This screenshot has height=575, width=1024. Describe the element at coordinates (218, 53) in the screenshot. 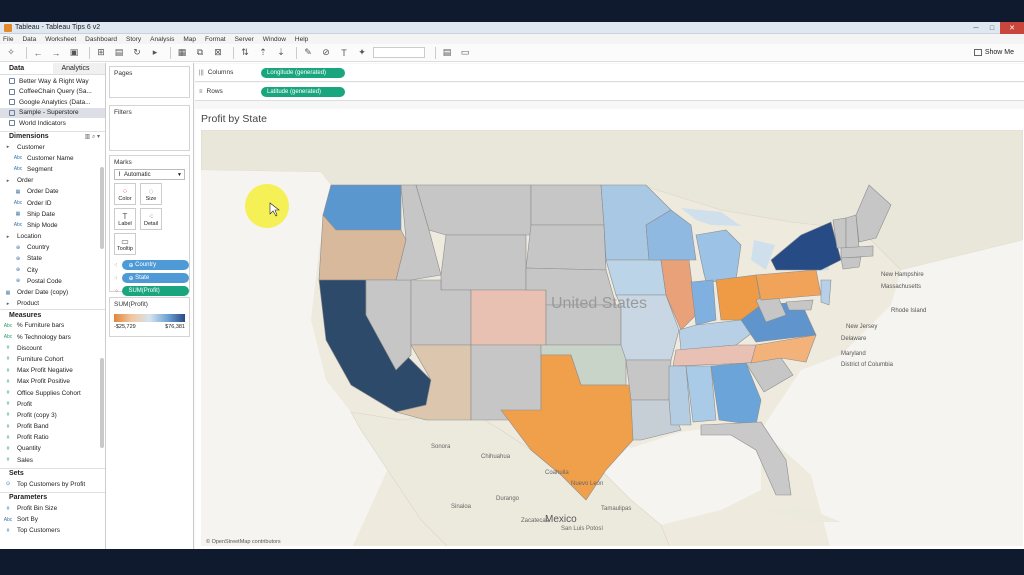

I see `clear-sheet-icon: ⊠` at that location.